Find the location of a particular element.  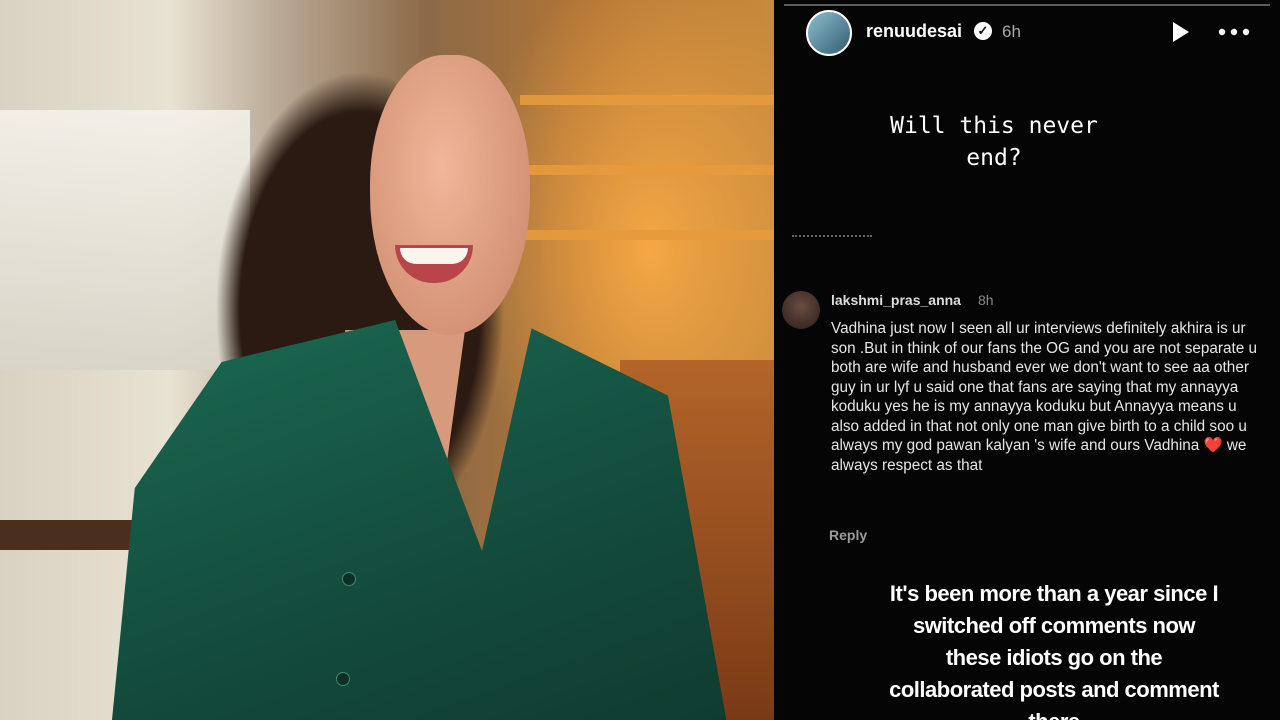

reply-link: Reply is located at coordinates (848, 535).